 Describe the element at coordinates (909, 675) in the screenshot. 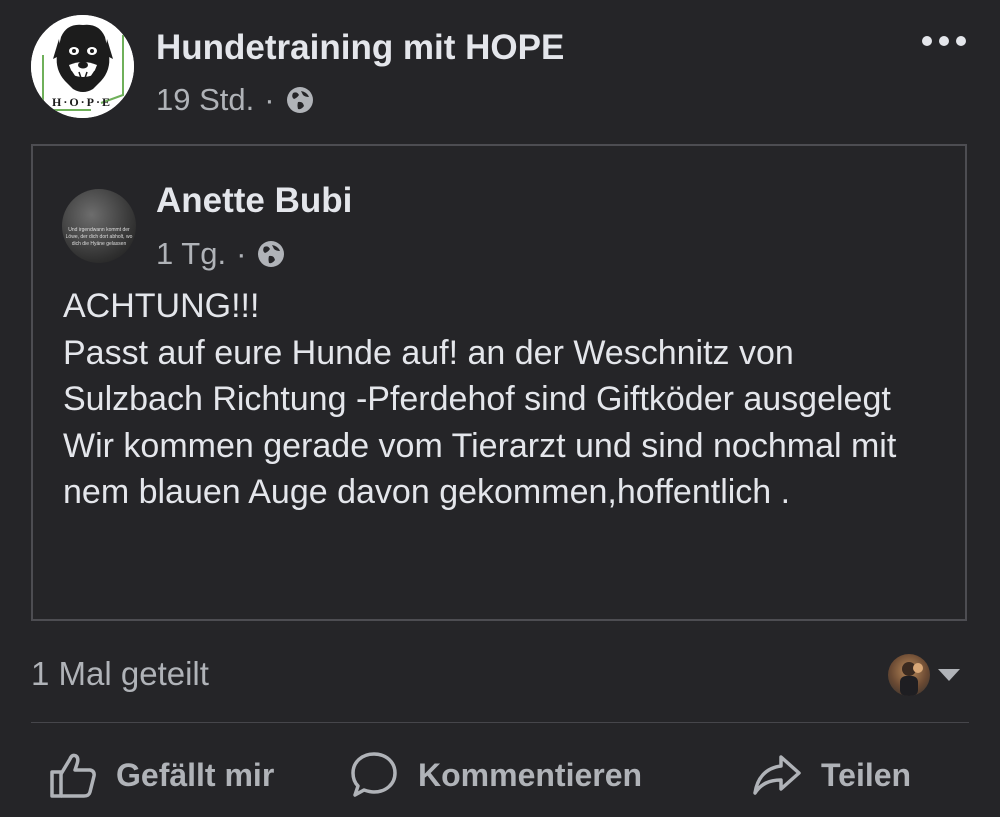

I see `sharer-avatar` at that location.